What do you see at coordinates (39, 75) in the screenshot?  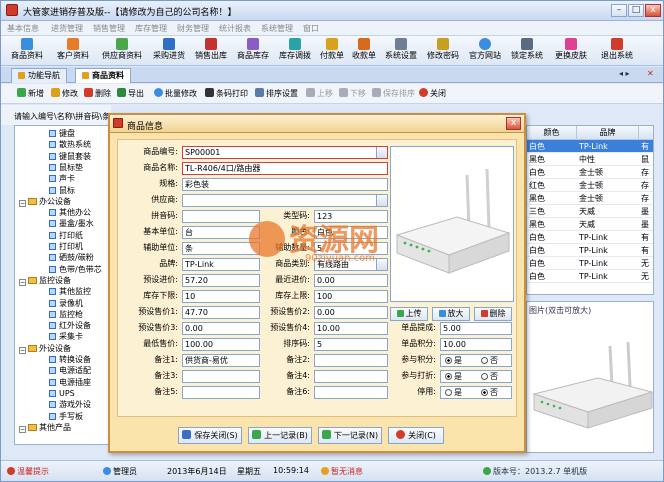 I see `tab-navigation: 功能导航` at bounding box center [39, 75].